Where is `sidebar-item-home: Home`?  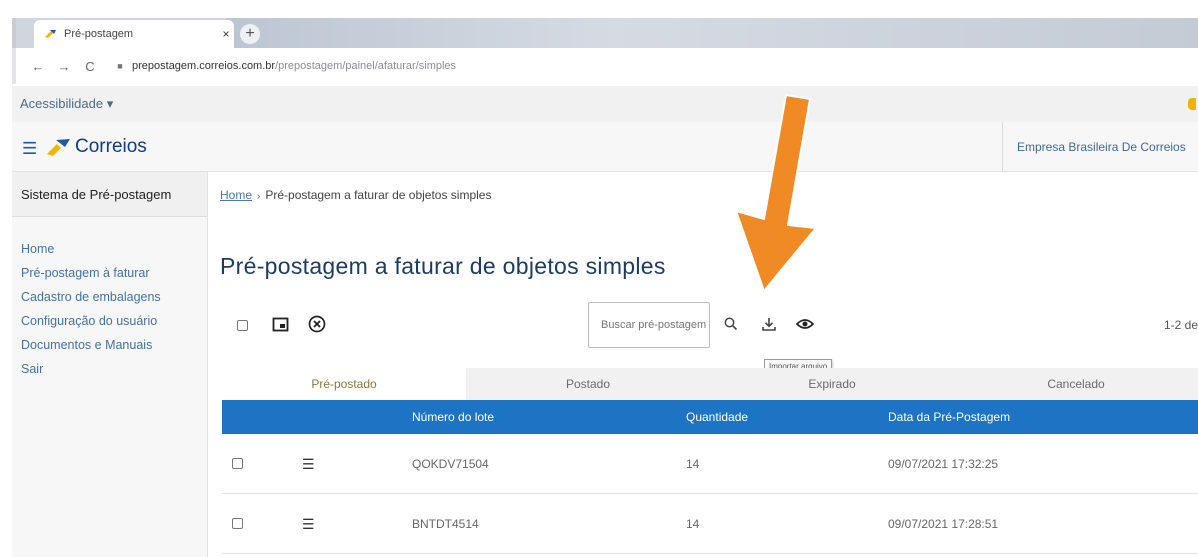
sidebar-item-home: Home is located at coordinates (109, 249).